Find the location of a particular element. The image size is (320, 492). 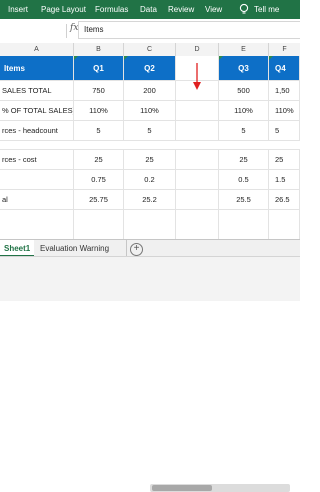

column-headers: A B C D E F is located at coordinates (150, 50).